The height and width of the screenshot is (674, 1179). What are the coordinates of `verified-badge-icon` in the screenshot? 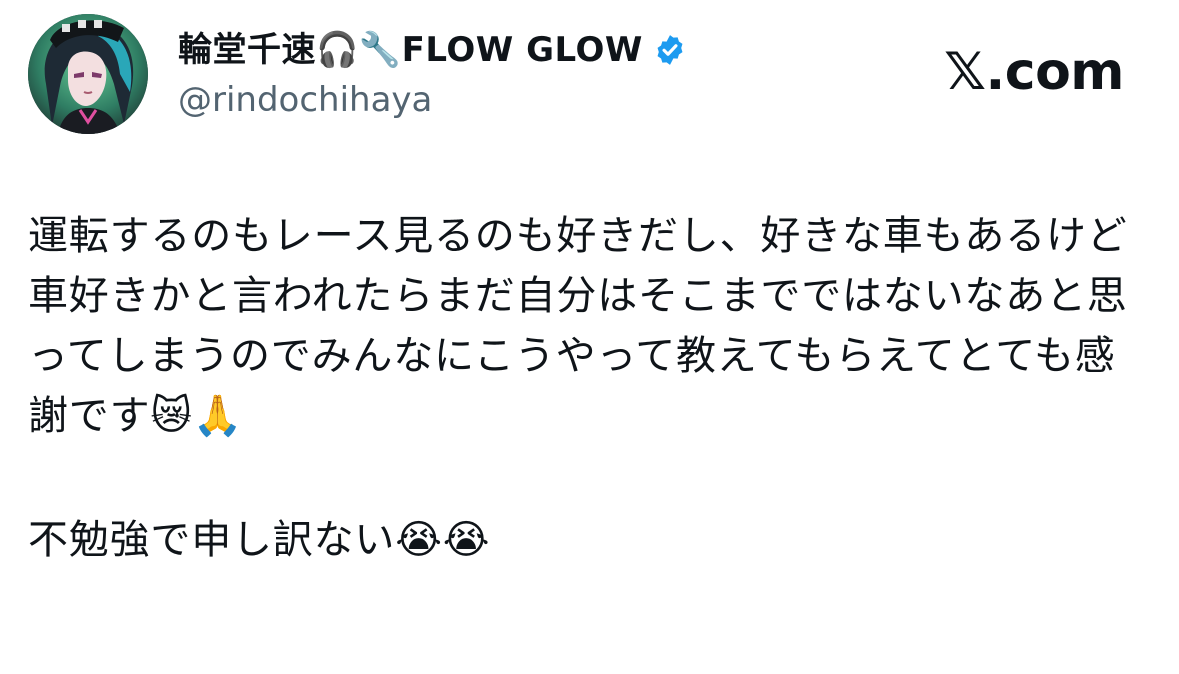 It's located at (670, 50).